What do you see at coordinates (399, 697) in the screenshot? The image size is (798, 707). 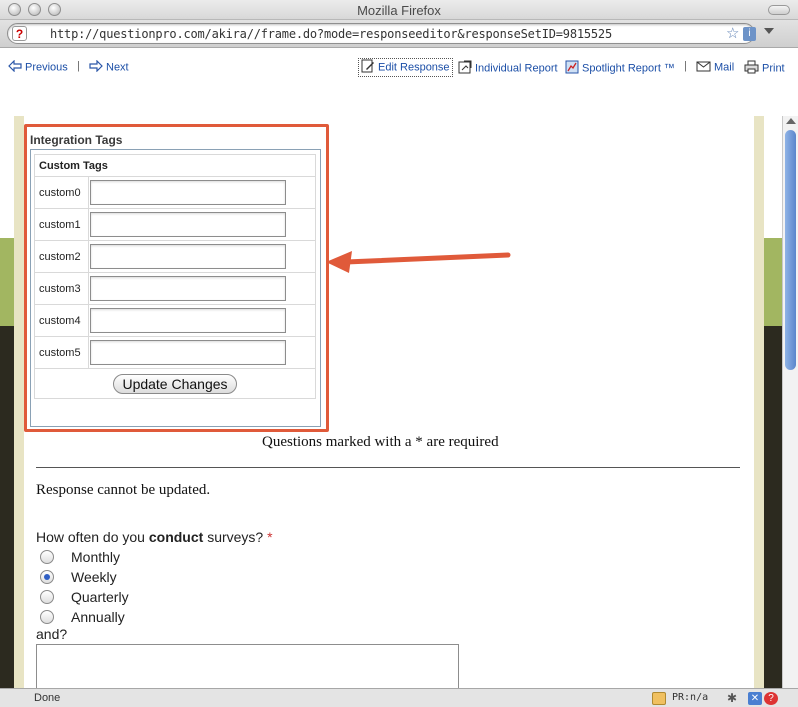 I see `status-bar: Done PR:n/a ✱ ✕ ?` at bounding box center [399, 697].